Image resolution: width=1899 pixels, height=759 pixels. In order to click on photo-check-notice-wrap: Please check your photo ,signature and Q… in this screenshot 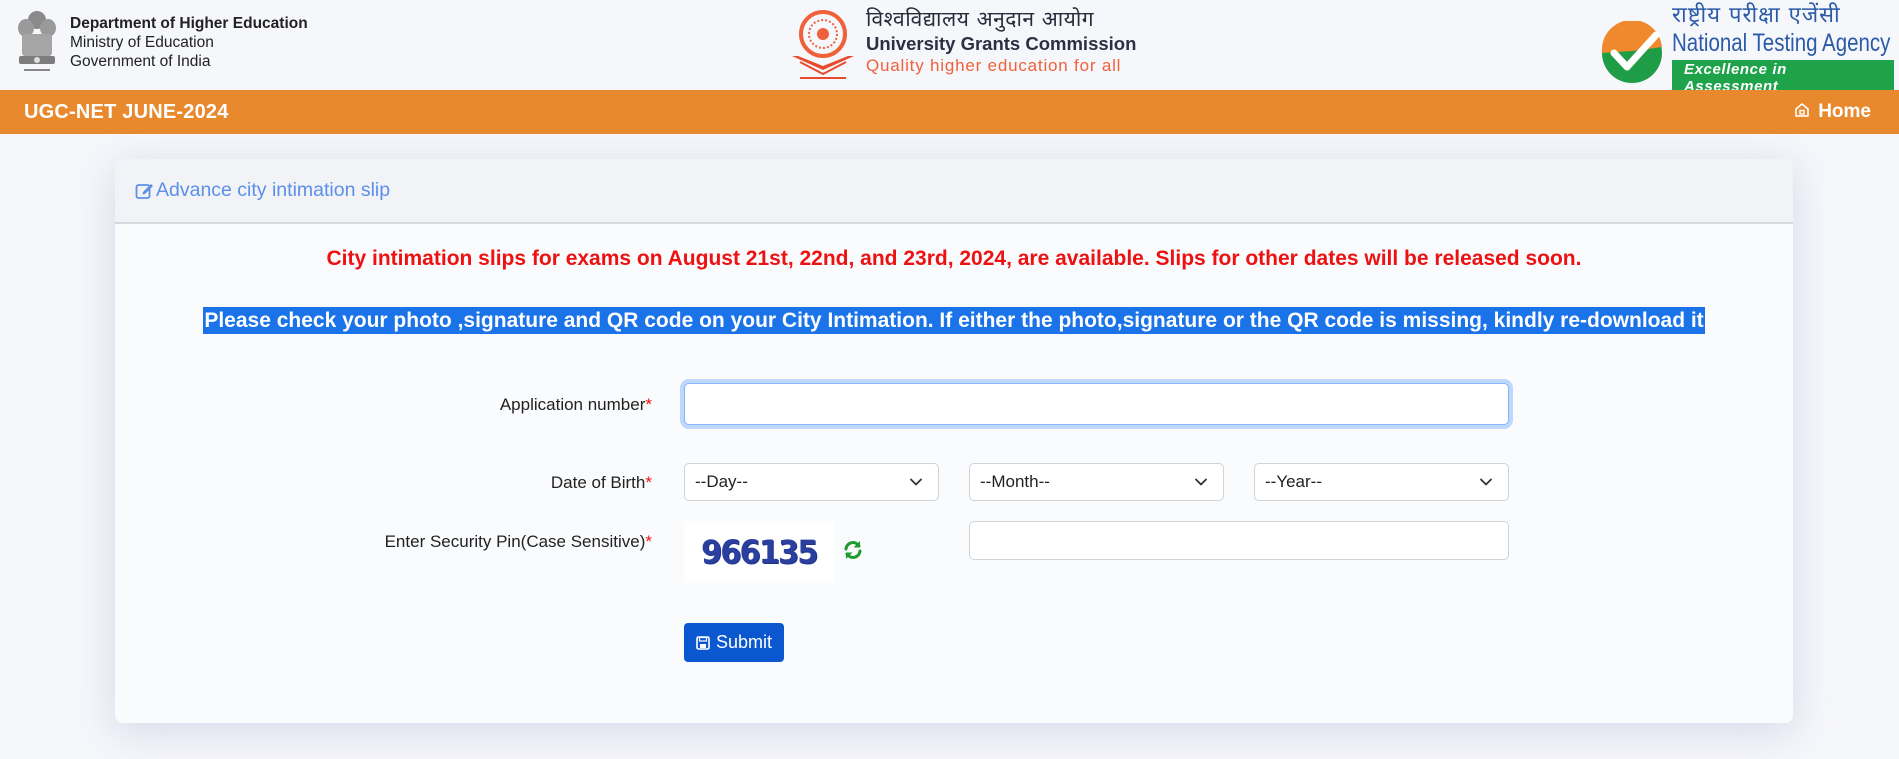, I will do `click(954, 321)`.